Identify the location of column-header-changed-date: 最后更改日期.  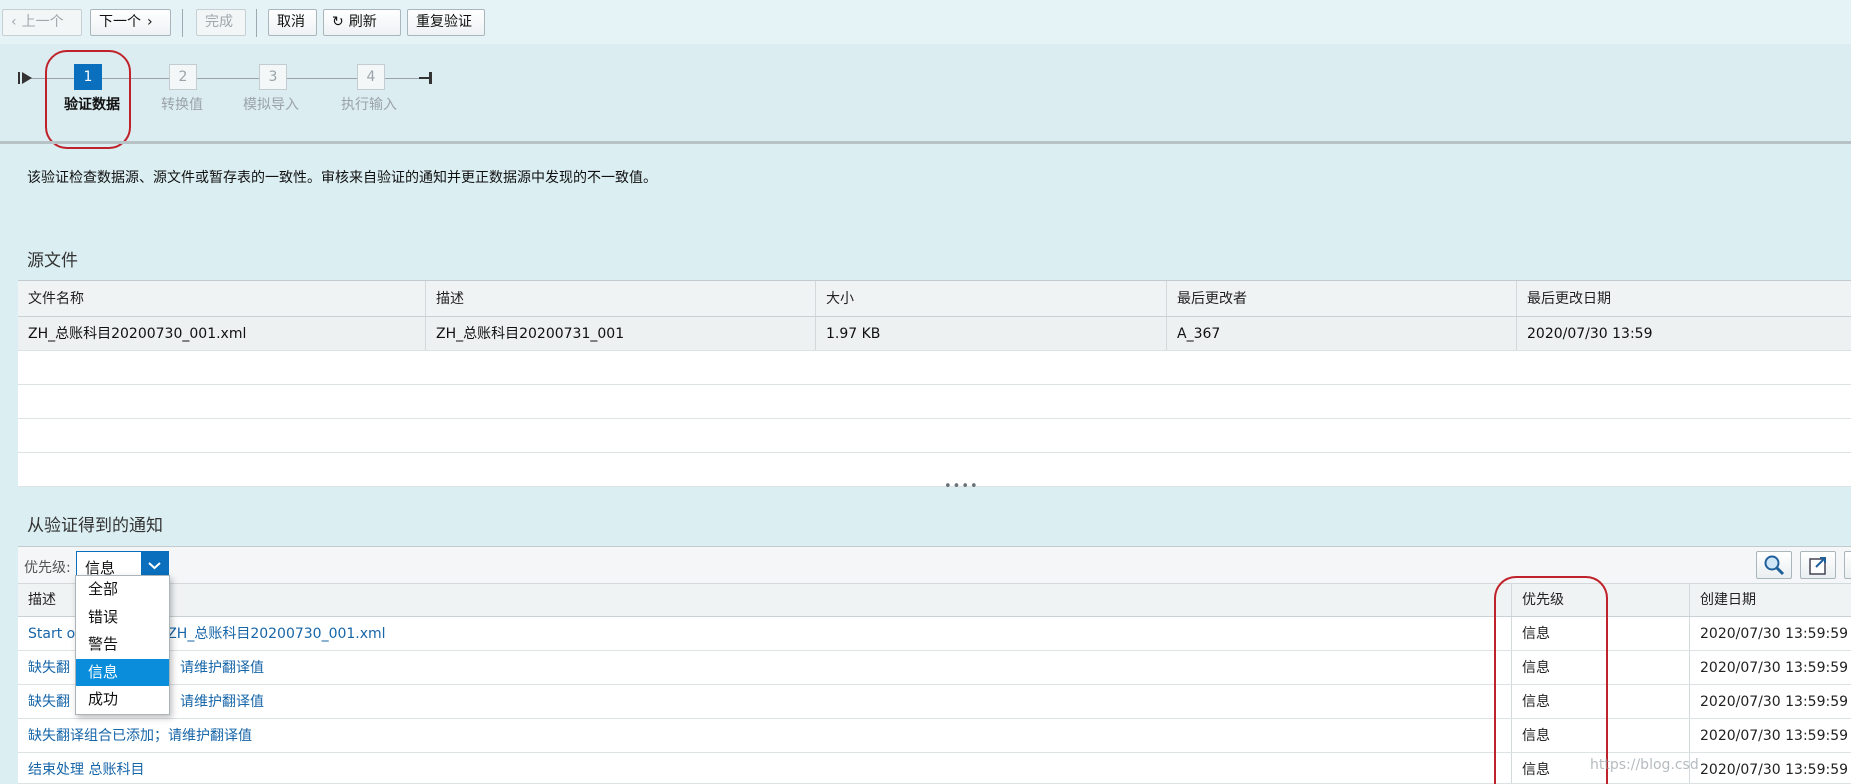
(1684, 298).